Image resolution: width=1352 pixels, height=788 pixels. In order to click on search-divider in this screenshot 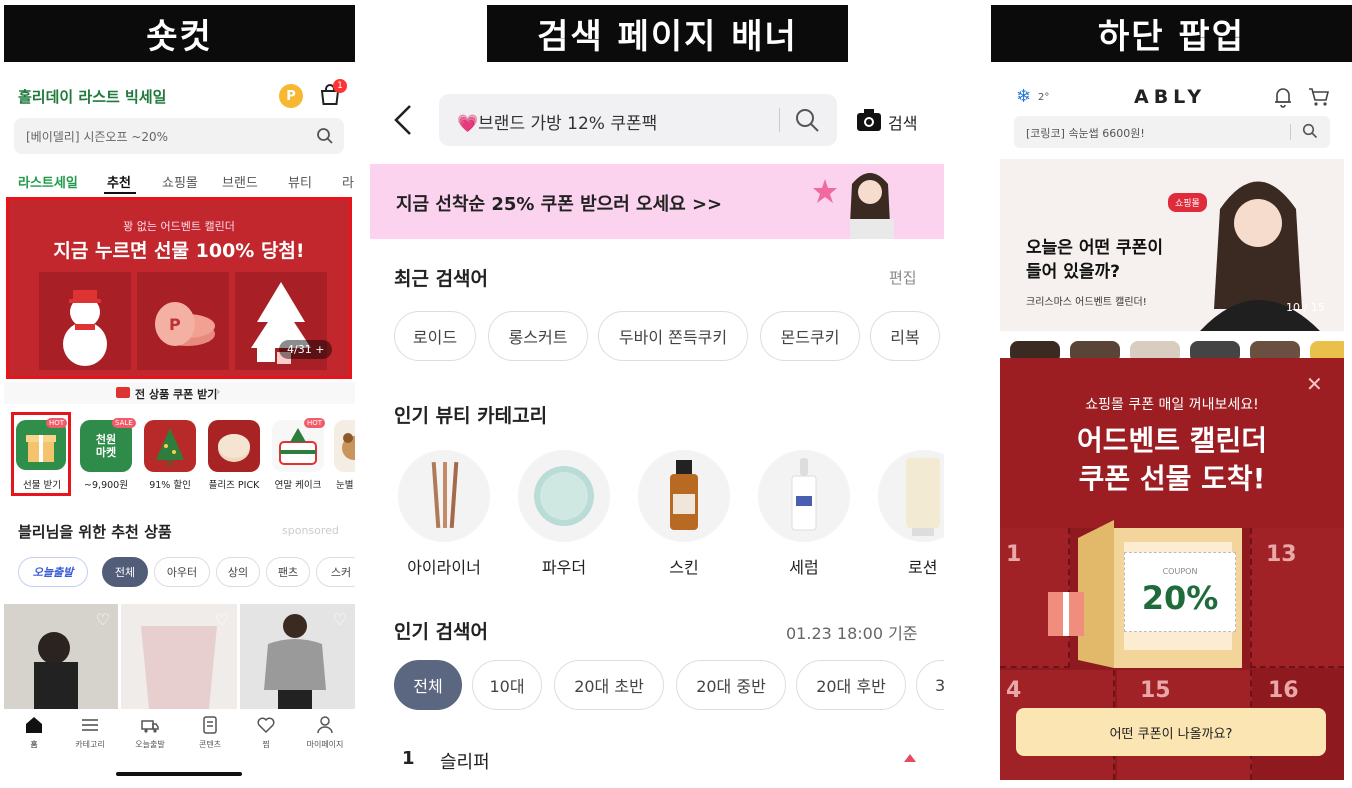, I will do `click(779, 120)`.